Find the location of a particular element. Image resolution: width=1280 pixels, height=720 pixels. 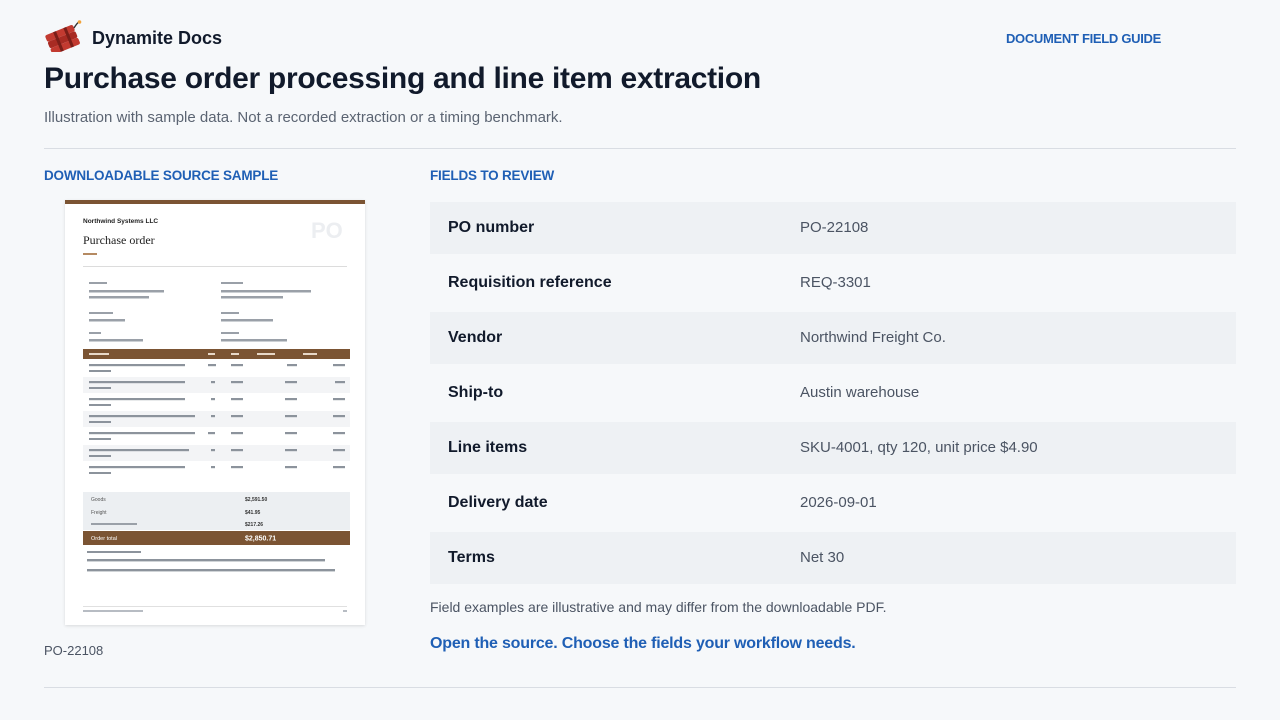

doc-goods-value: $2,591.50 is located at coordinates (256, 500).